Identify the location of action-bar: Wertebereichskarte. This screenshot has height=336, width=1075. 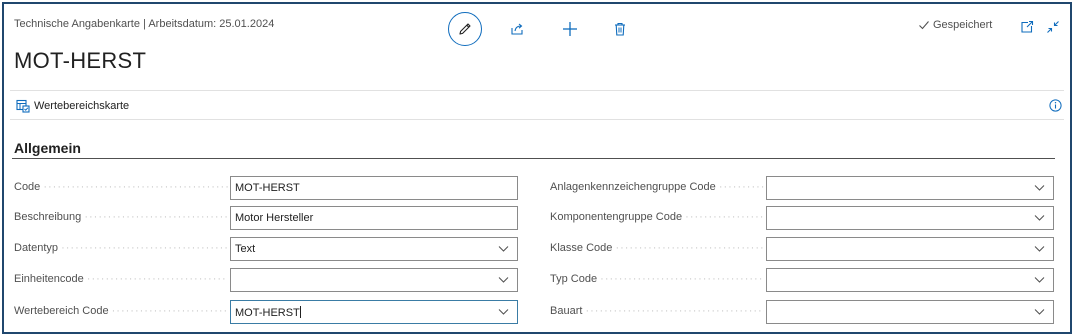
(537, 105).